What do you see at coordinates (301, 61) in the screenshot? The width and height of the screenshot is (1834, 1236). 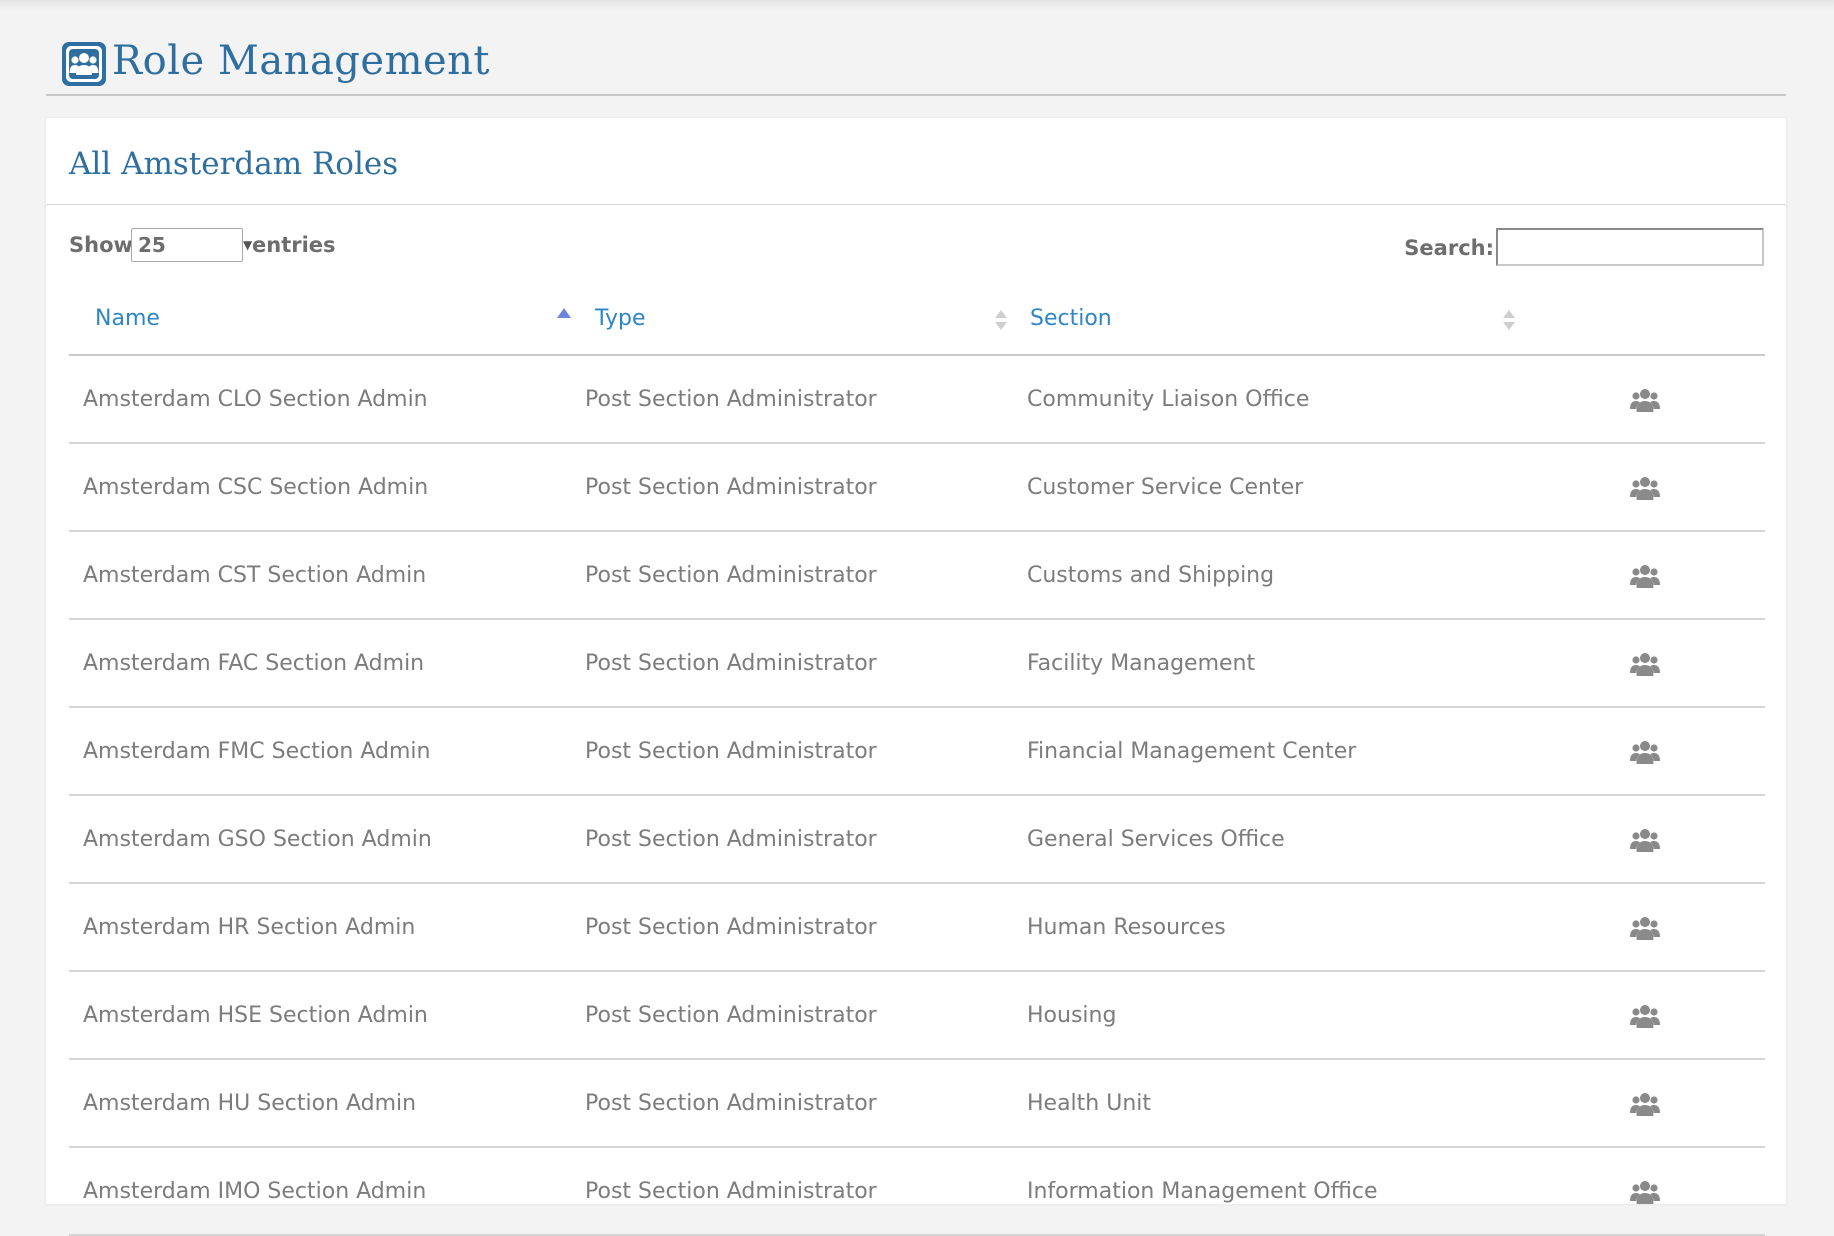 I see `page-title: Role Management` at bounding box center [301, 61].